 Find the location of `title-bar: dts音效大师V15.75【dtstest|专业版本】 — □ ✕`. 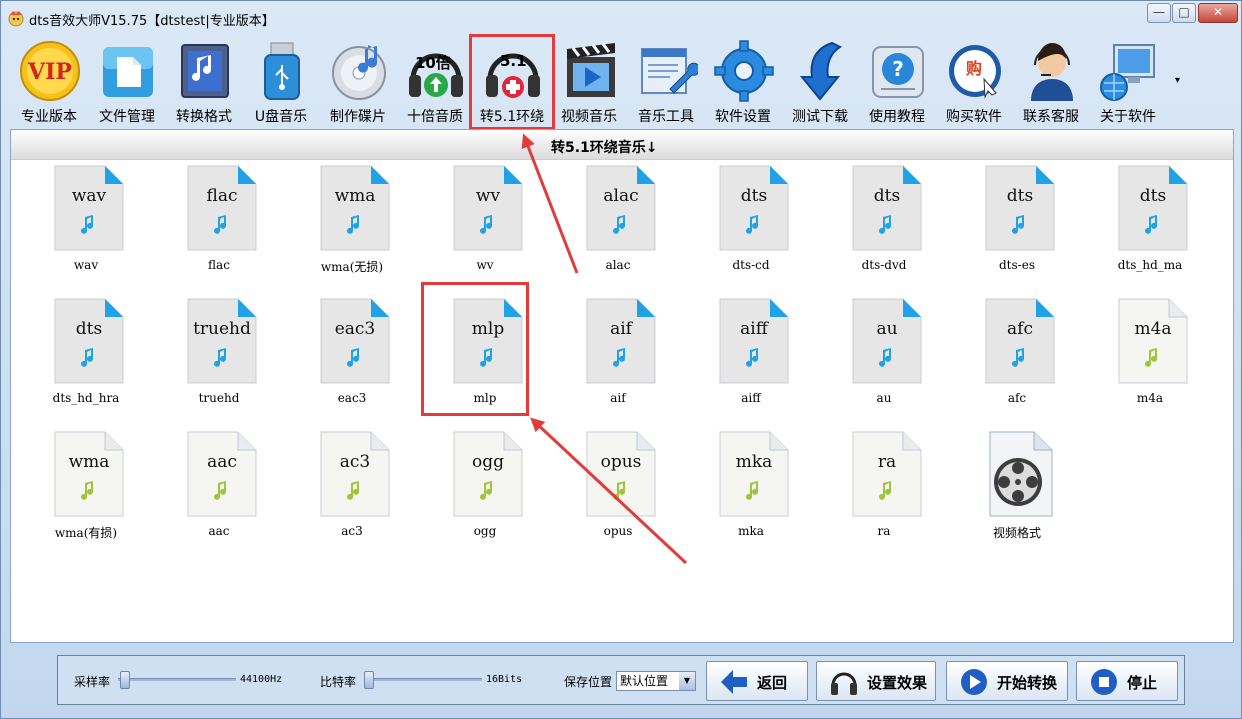

title-bar: dts音效大师V15.75【dtstest|专业版本】 — □ ✕ is located at coordinates (621, 18).